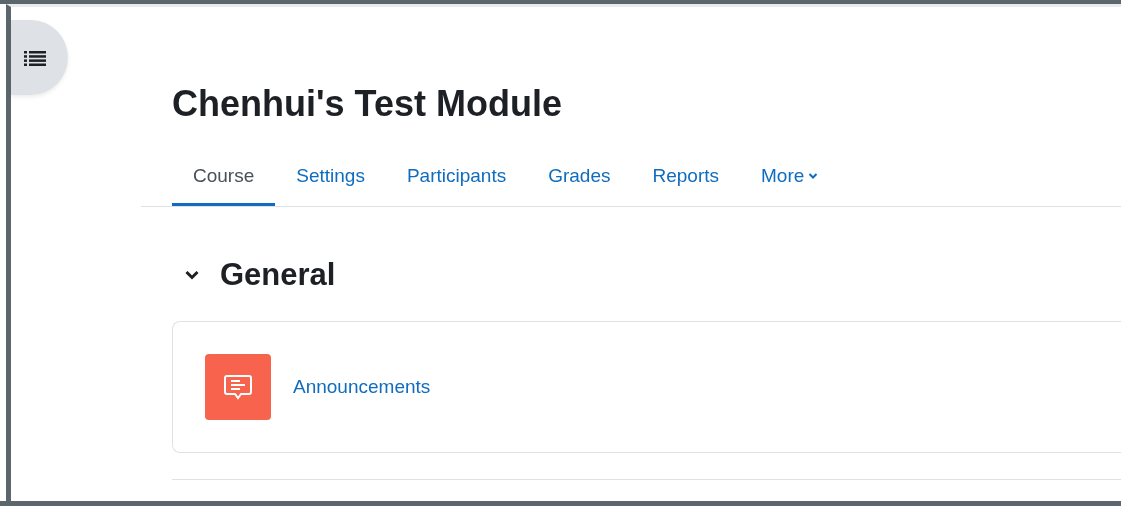 The image size is (1121, 506). Describe the element at coordinates (224, 180) in the screenshot. I see `nav-tab: Course` at that location.